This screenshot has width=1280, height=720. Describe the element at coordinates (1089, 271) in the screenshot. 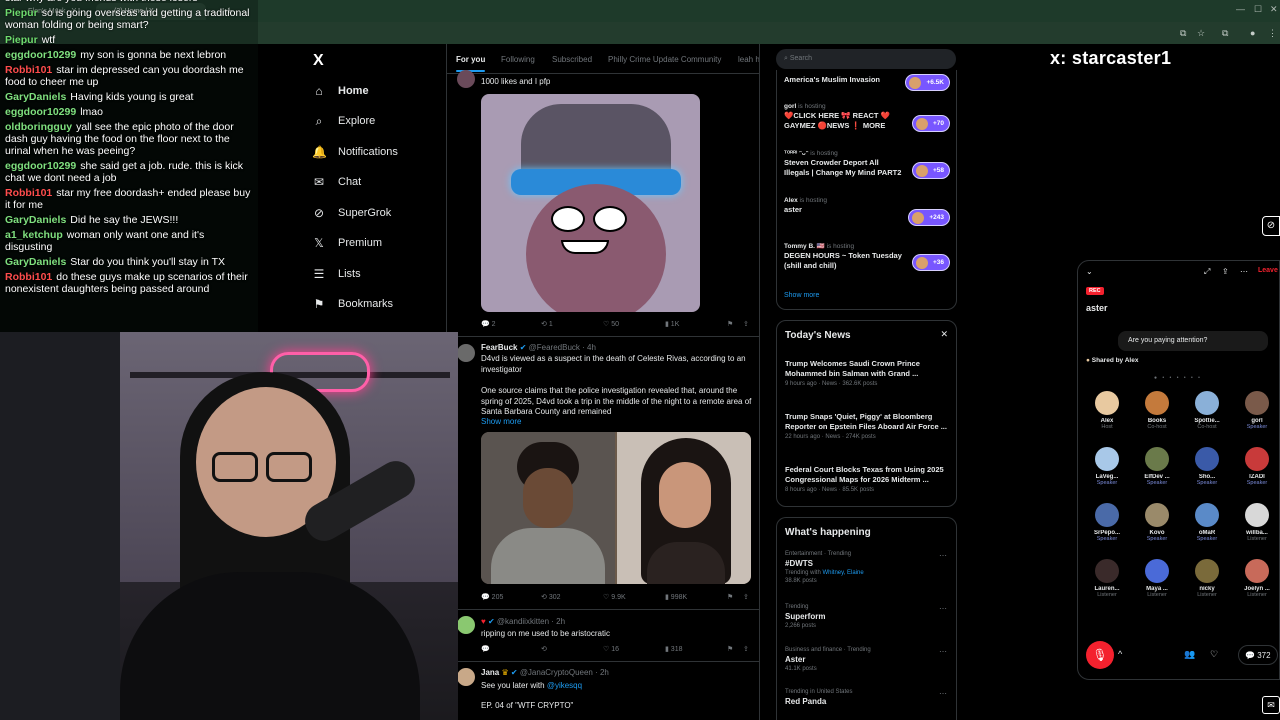

I see `chevron-down-icon: ⌄` at that location.